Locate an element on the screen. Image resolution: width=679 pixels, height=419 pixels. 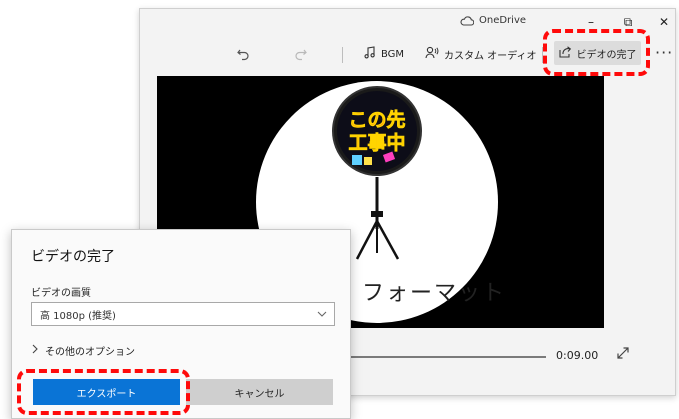
custom-audio-label: カスタム オーディオ is located at coordinates (490, 56).